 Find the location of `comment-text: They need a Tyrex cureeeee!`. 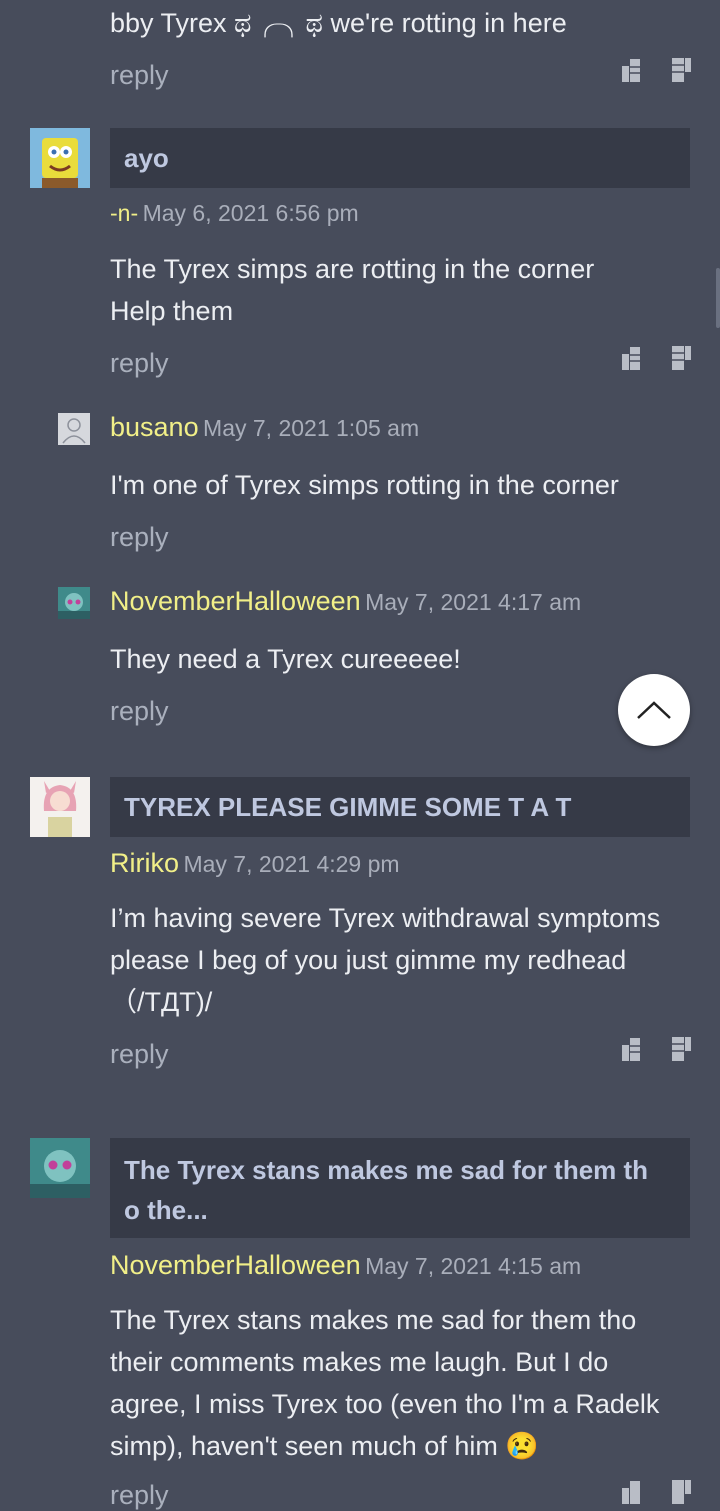

comment-text: They need a Tyrex cureeeee! is located at coordinates (285, 659).